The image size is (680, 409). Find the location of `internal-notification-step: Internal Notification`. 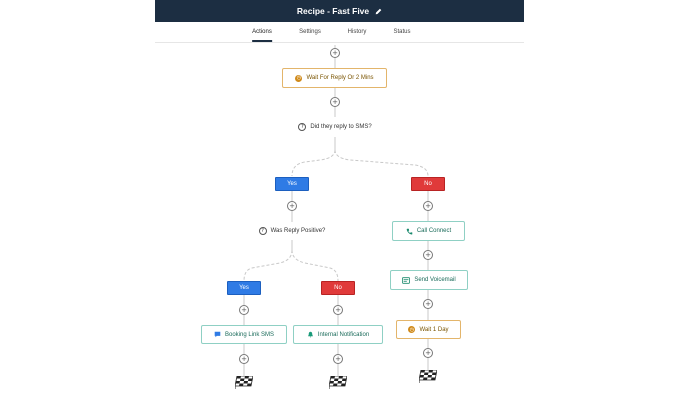

internal-notification-step: Internal Notification is located at coordinates (338, 334).